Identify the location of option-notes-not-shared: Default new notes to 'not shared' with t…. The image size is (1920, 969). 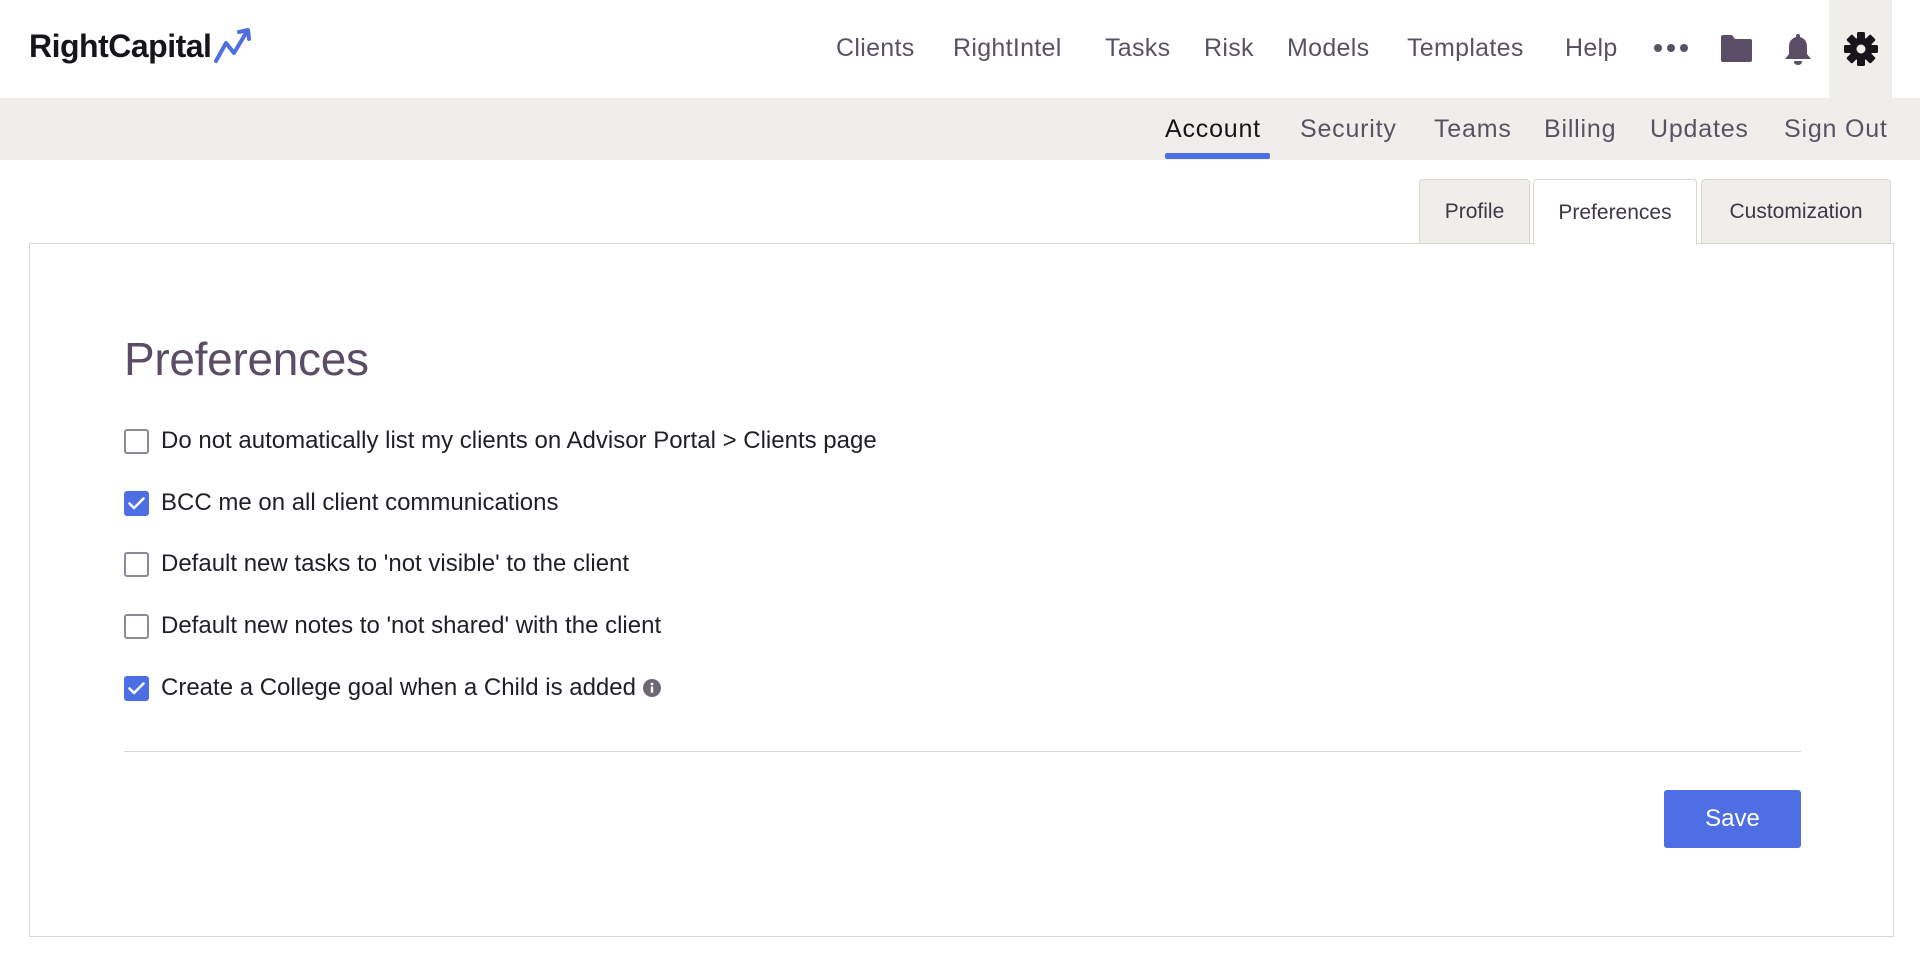
(392, 626).